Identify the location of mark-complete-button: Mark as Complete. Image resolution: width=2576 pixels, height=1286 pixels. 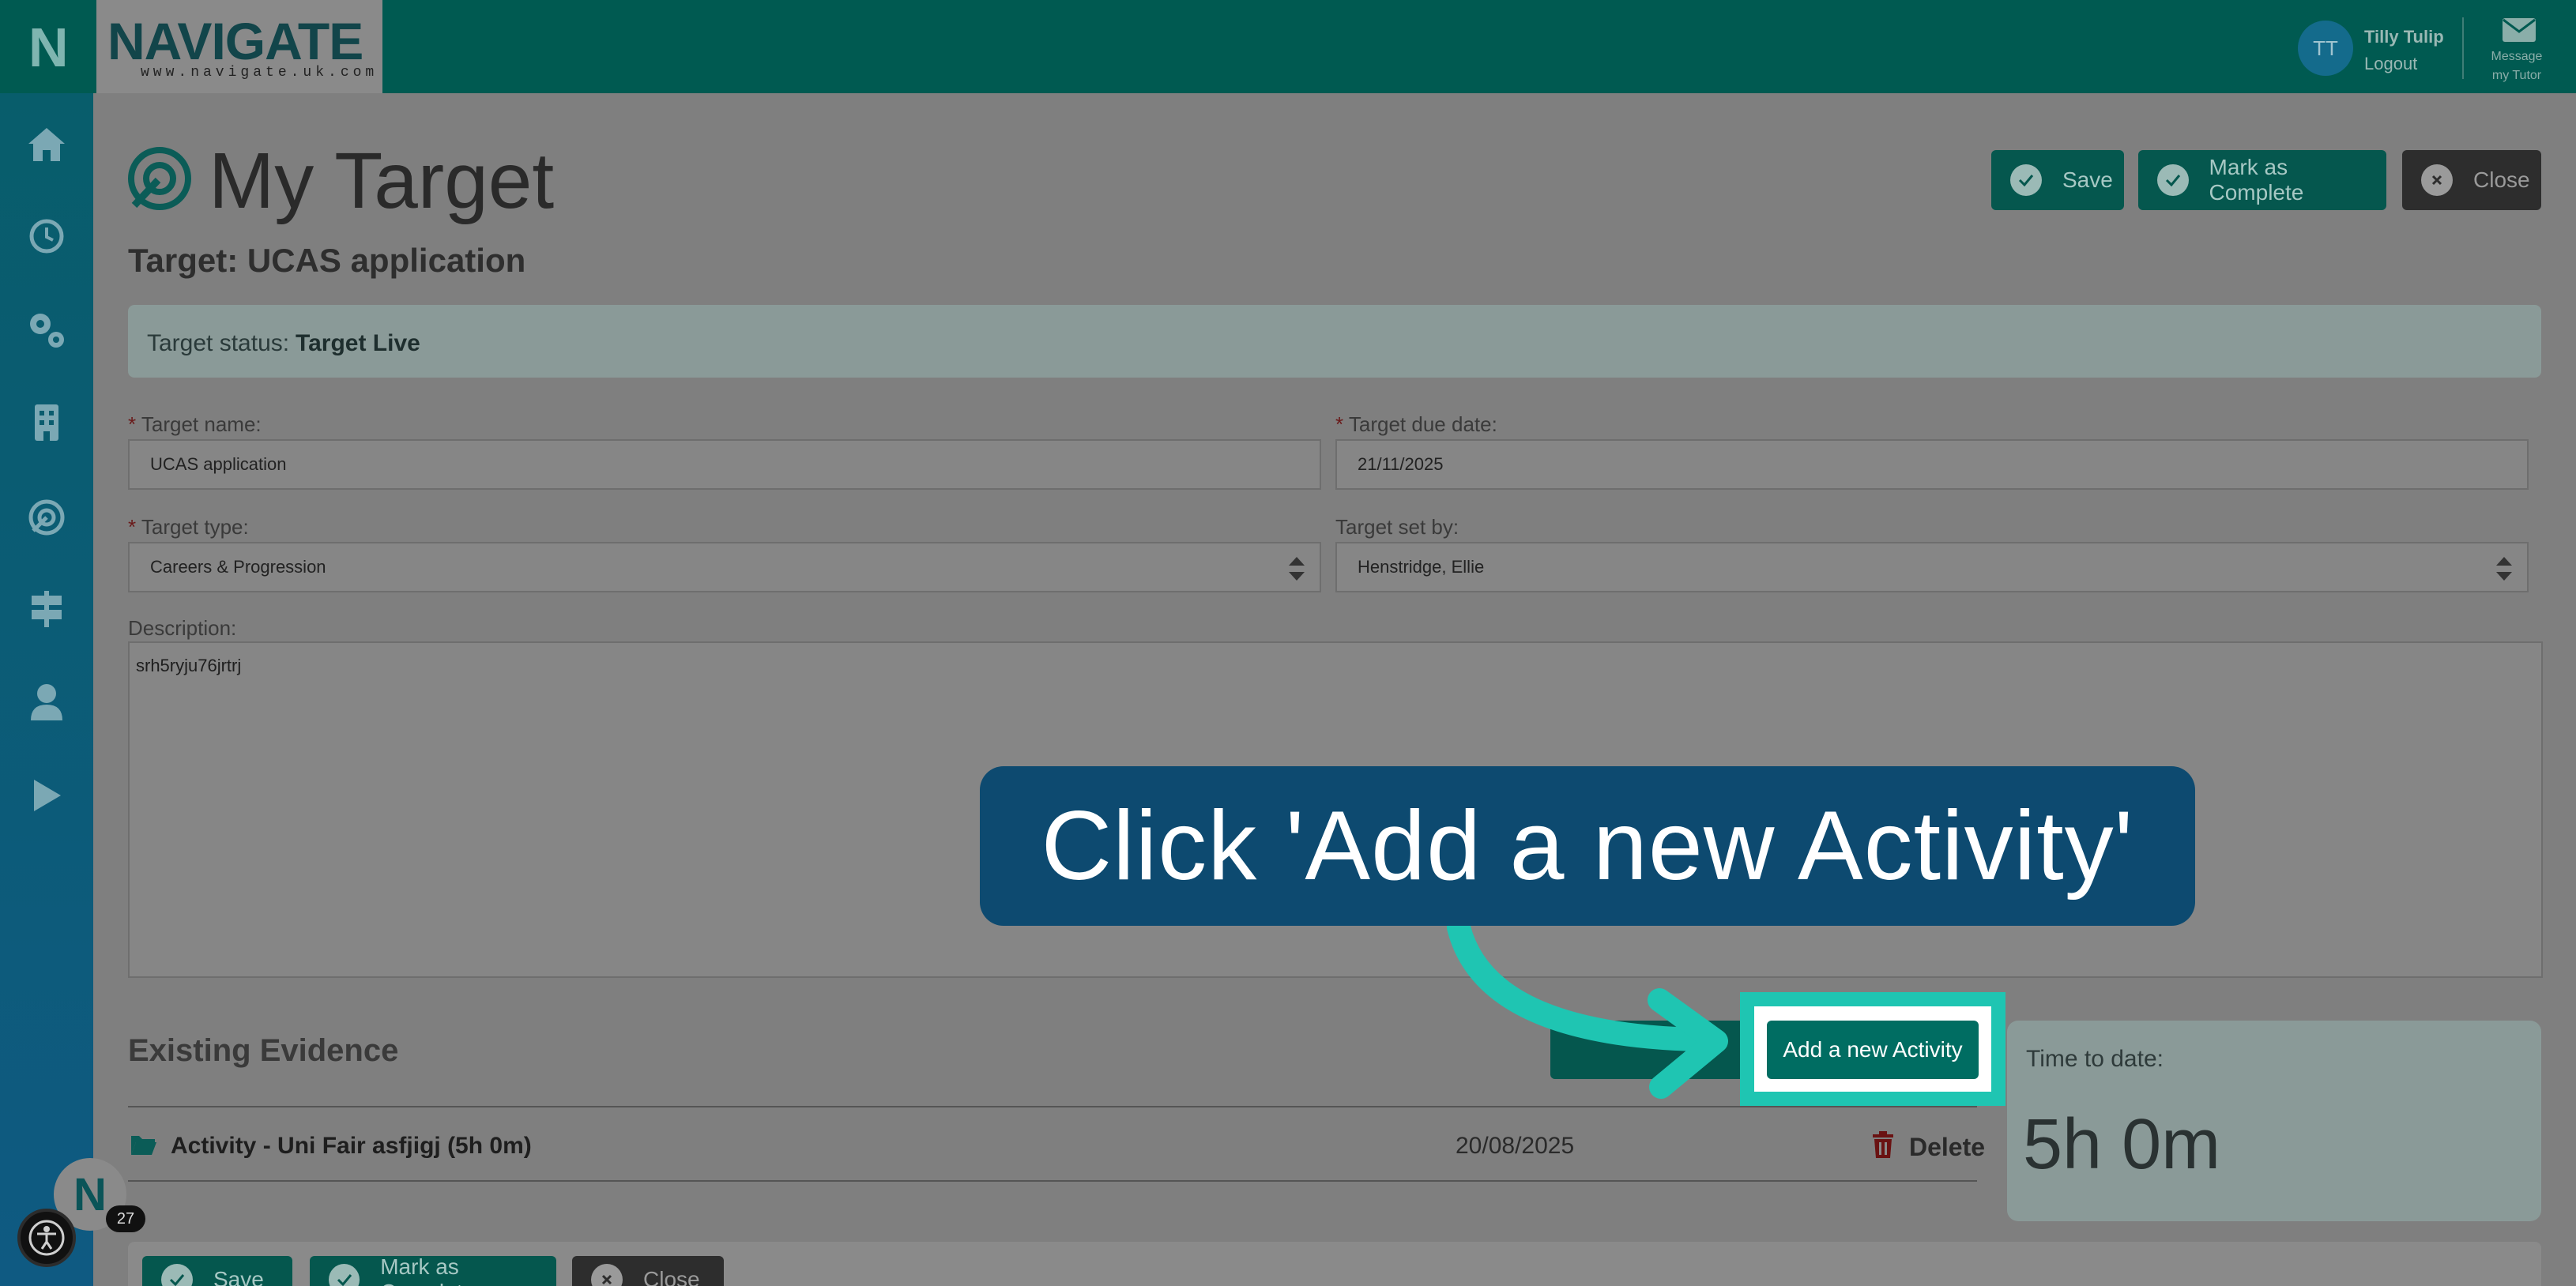
(2262, 180).